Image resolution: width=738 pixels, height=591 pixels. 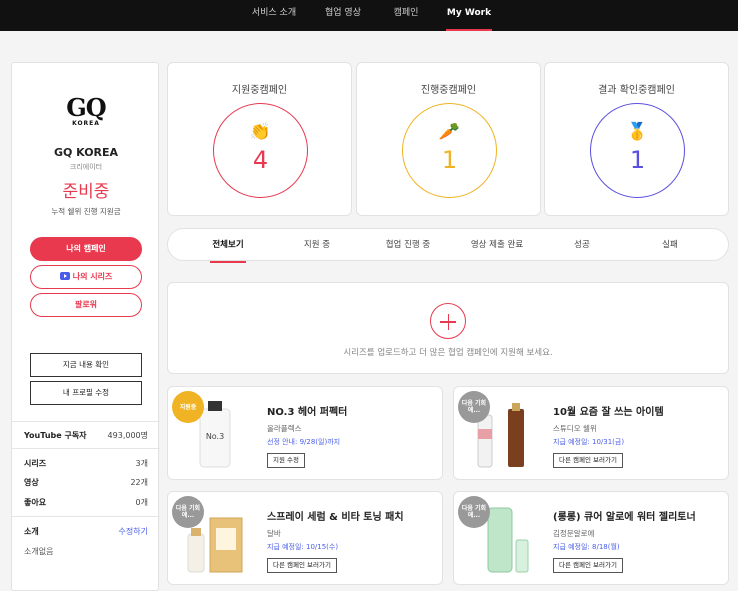 What do you see at coordinates (497, 245) in the screenshot?
I see `tab-video-submitted: 영상 제출 완료` at bounding box center [497, 245].